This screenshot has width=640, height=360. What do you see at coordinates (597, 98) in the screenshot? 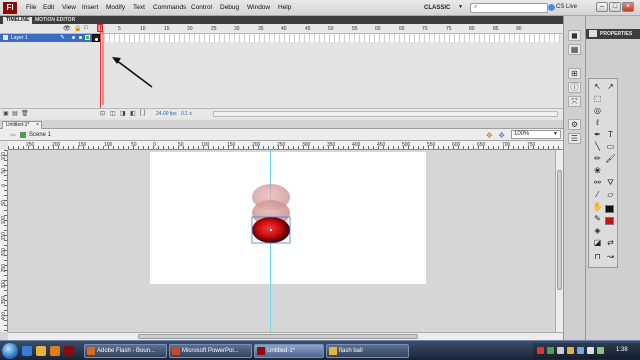
I see `free-transform-tool-icon: ⬚` at bounding box center [597, 98].